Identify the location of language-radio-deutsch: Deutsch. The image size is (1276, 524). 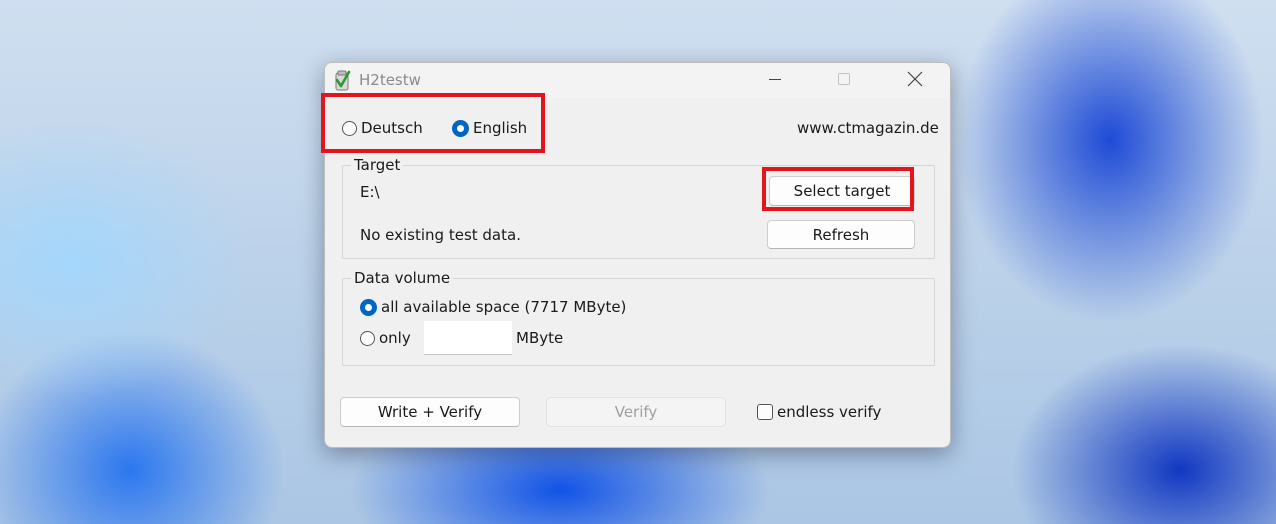
(382, 128).